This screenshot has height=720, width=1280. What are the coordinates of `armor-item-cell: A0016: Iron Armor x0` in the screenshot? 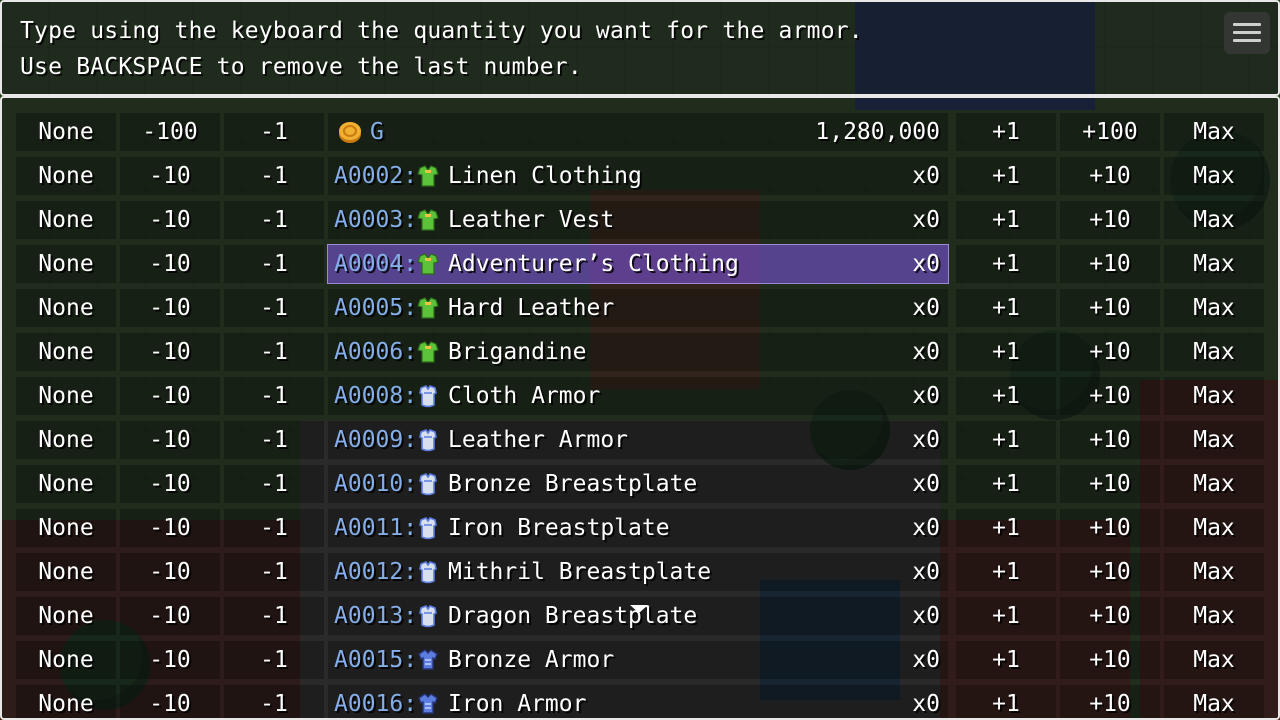 It's located at (638, 701).